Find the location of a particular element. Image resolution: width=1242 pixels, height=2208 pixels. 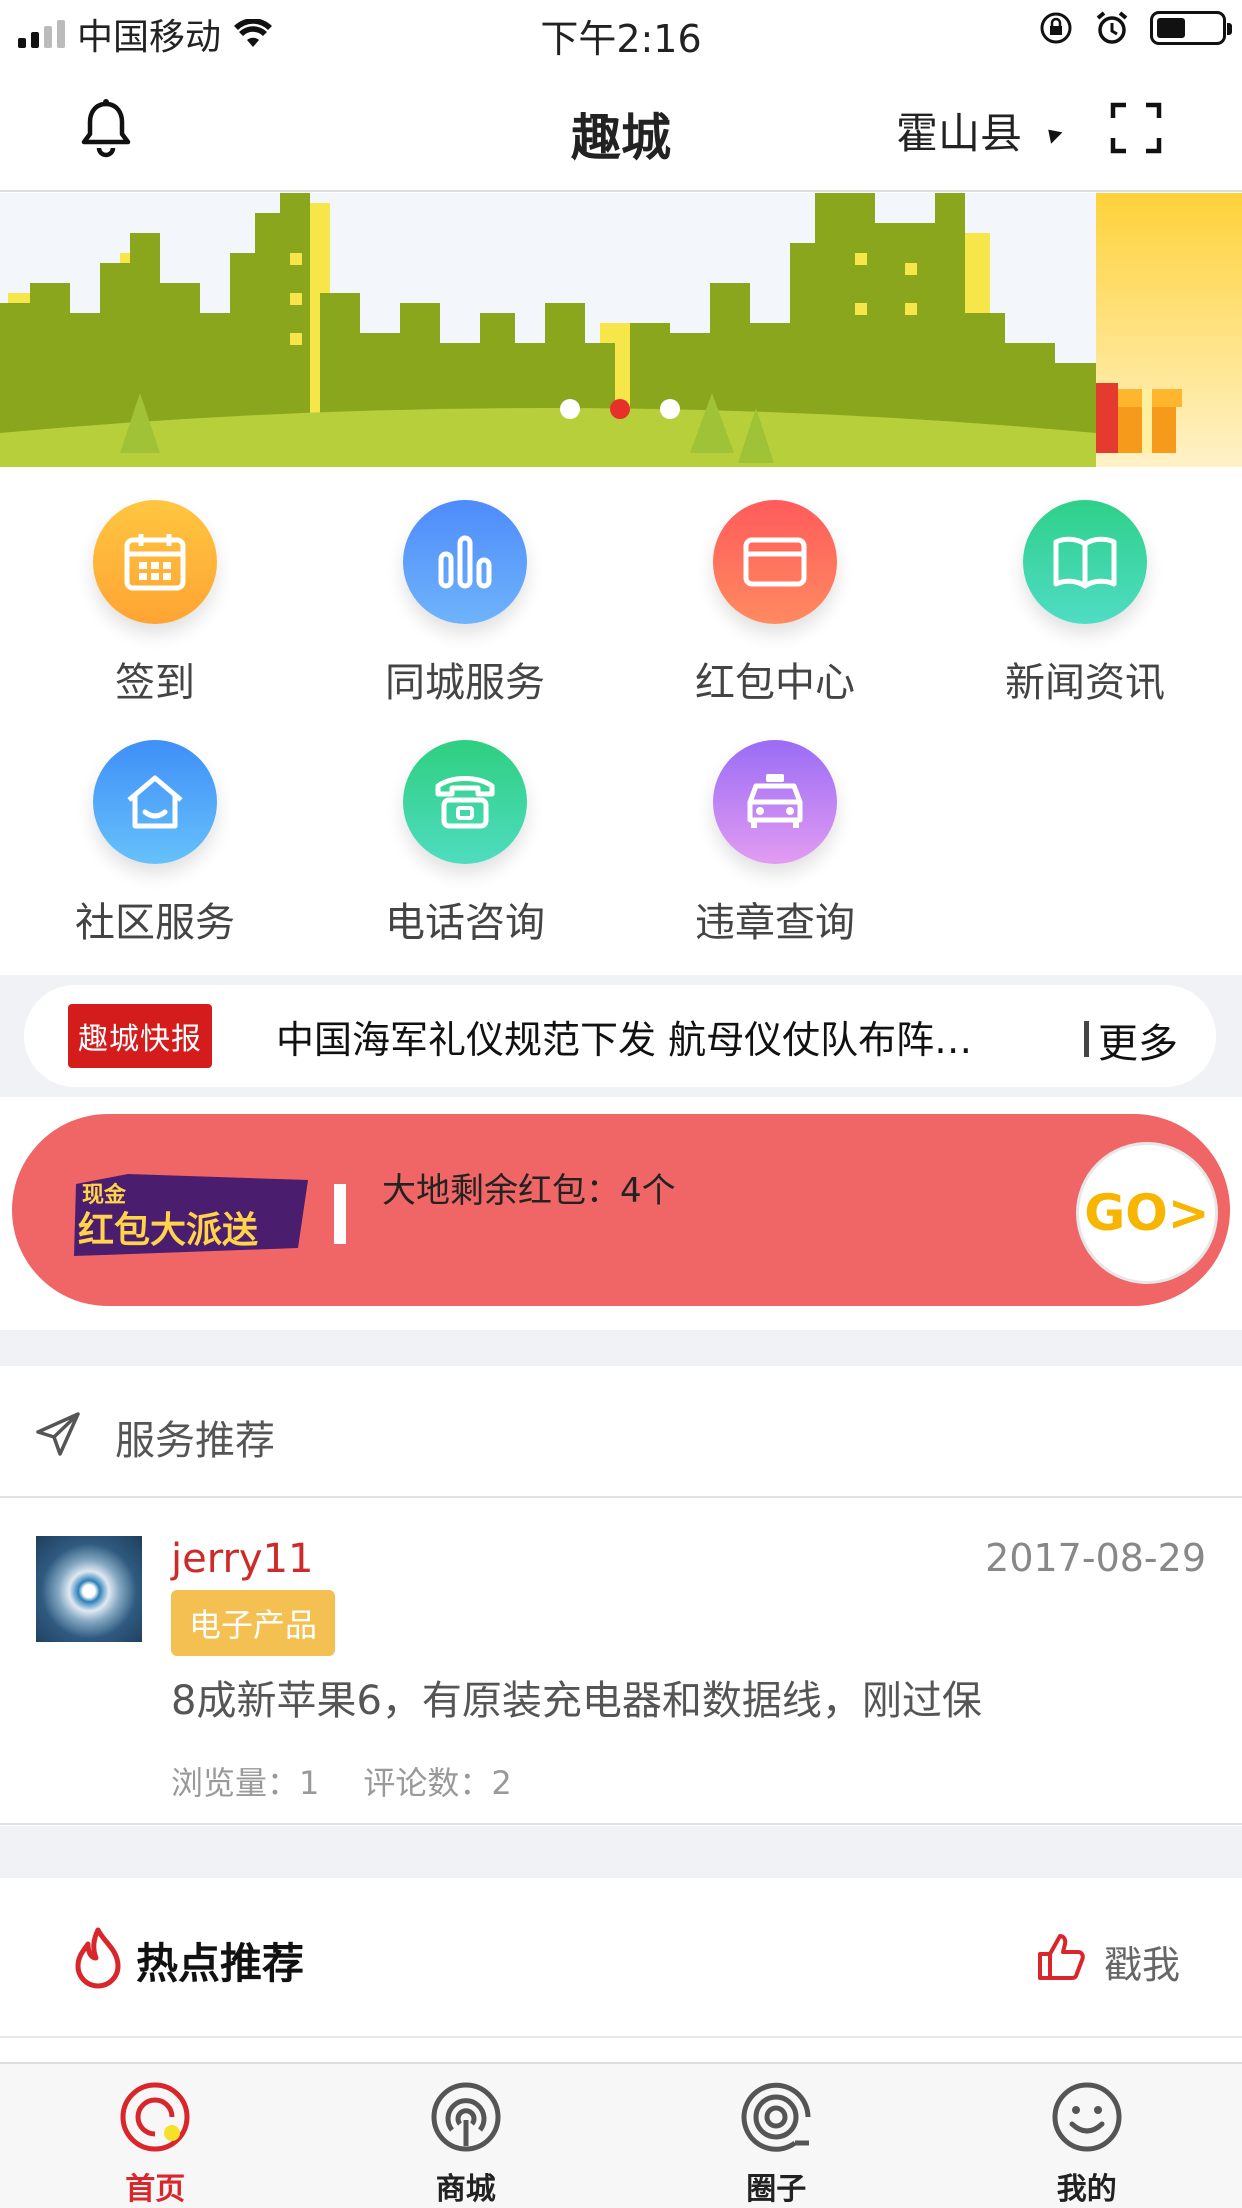

house-icon is located at coordinates (155, 802).